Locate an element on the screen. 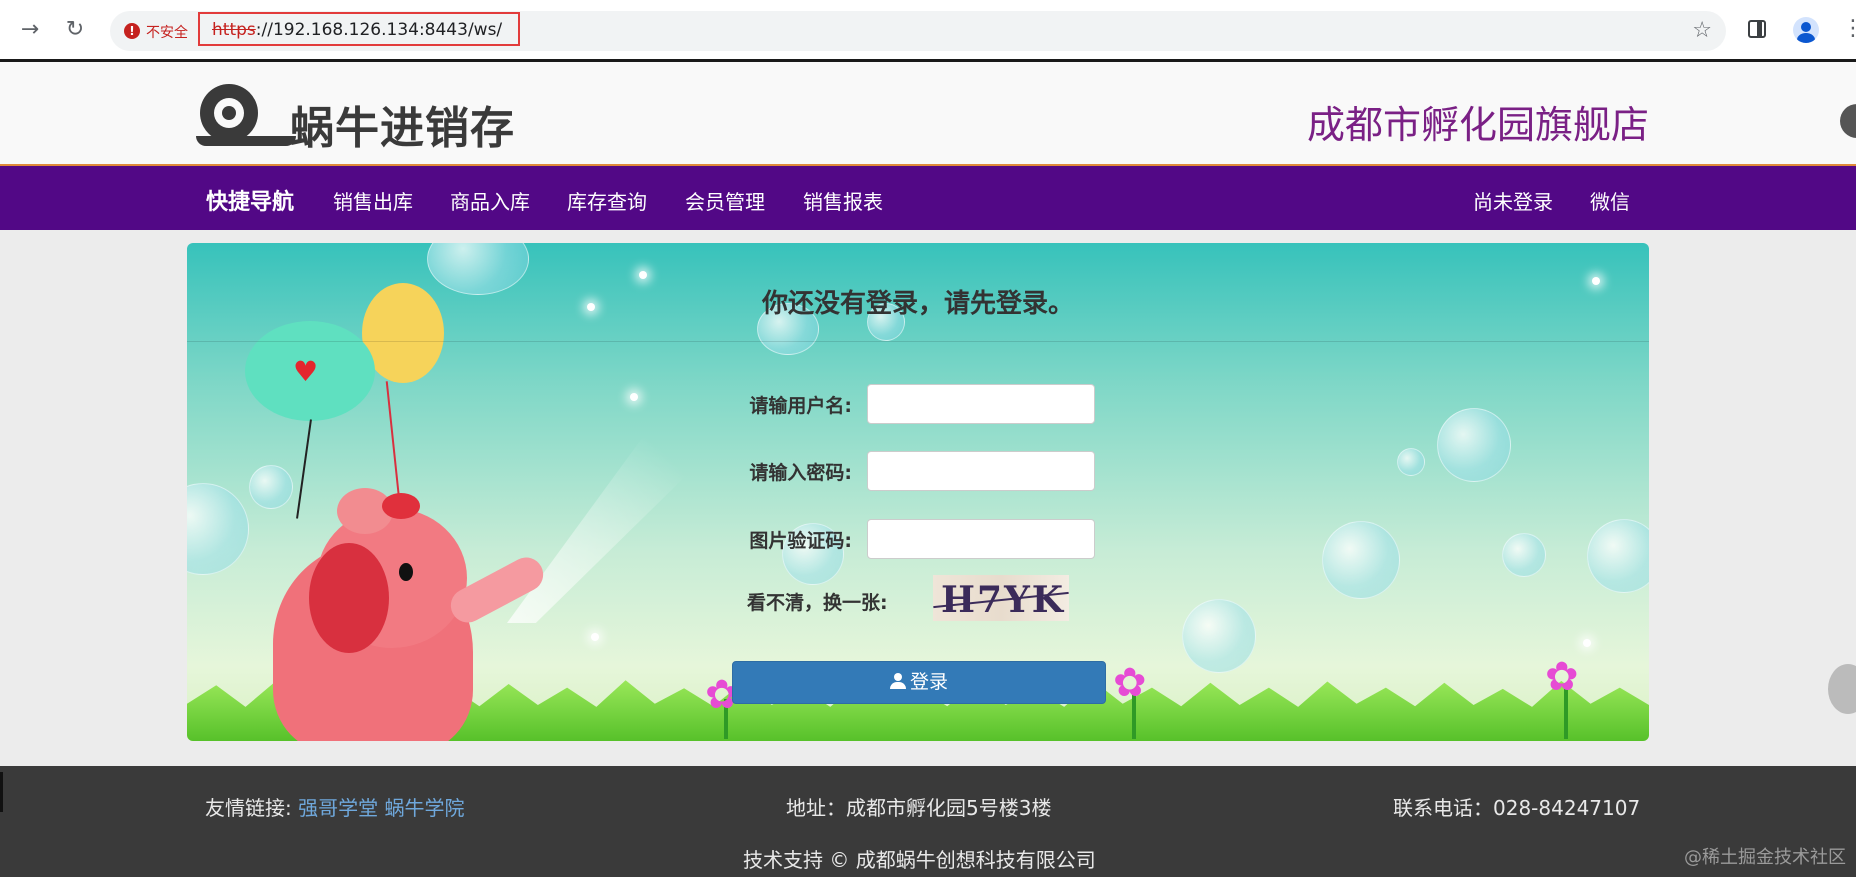 This screenshot has width=1856, height=877. store-name: 成都市孵化园旗舰店 is located at coordinates (1477, 125).